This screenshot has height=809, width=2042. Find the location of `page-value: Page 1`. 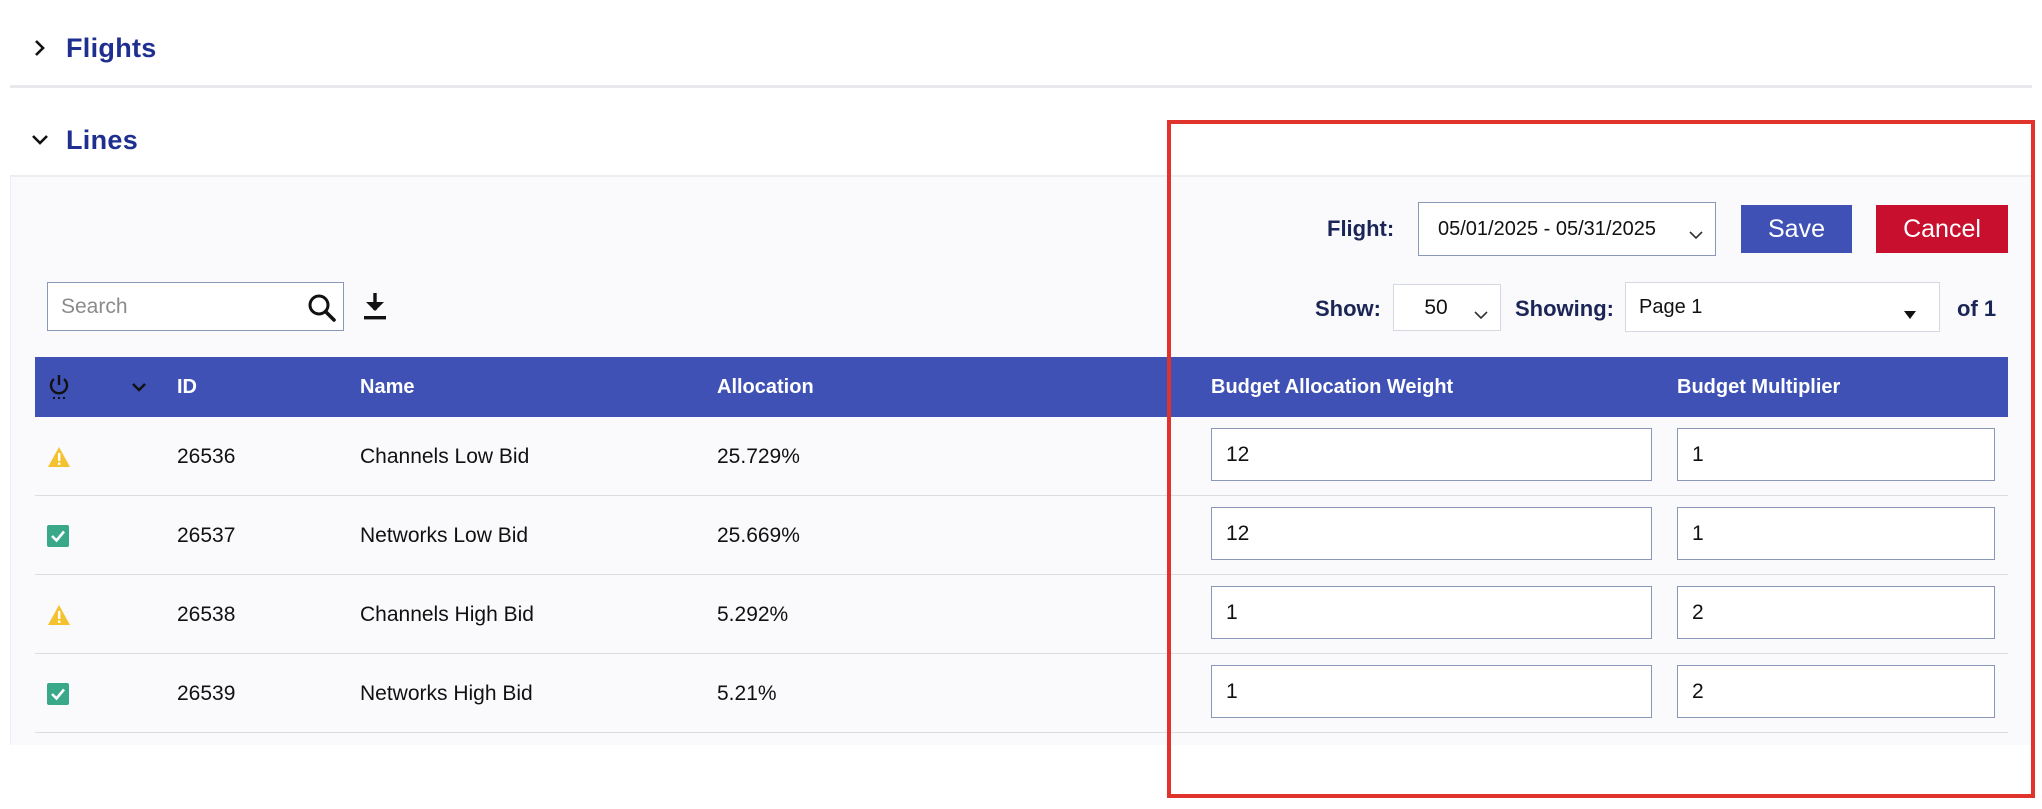

page-value: Page 1 is located at coordinates (1671, 306).